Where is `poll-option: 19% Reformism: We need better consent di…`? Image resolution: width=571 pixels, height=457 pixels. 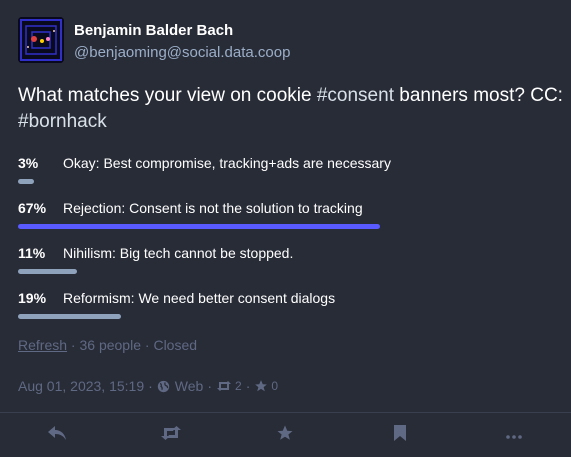 poll-option: 19% Reformism: We need better consent di… is located at coordinates (288, 305).